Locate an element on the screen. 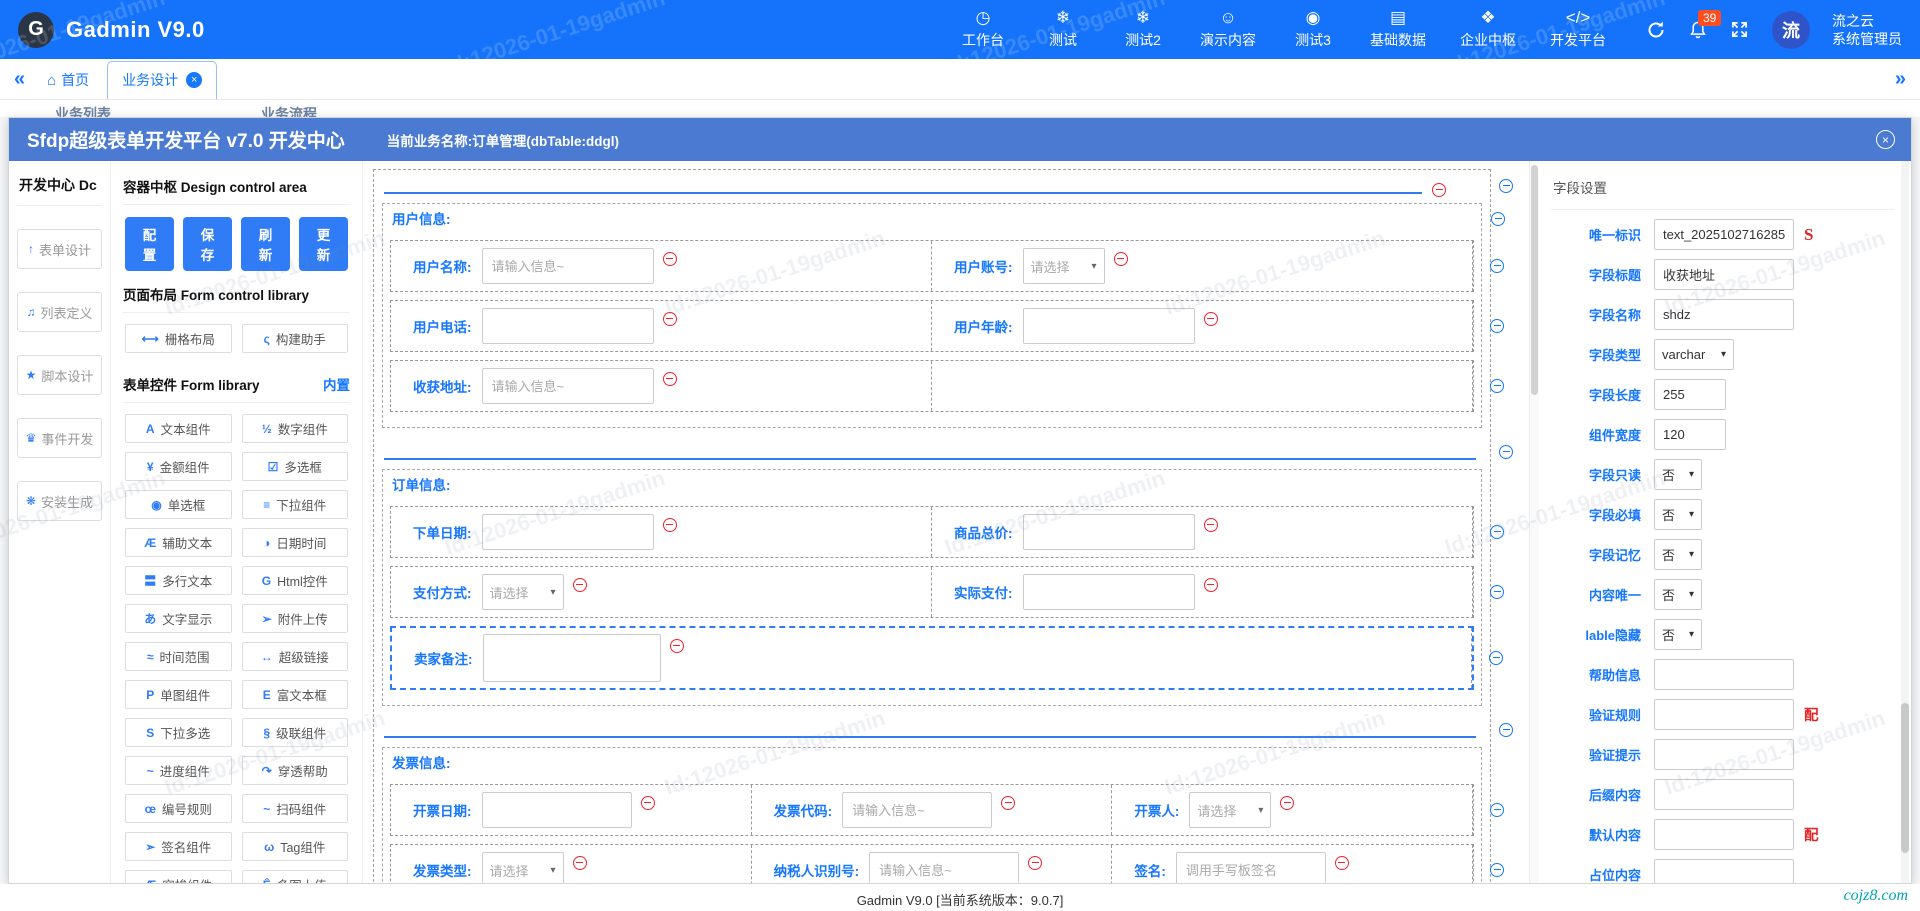 The image size is (1920, 911). library-item: ↷ 穿透帮助 is located at coordinates (294, 770).